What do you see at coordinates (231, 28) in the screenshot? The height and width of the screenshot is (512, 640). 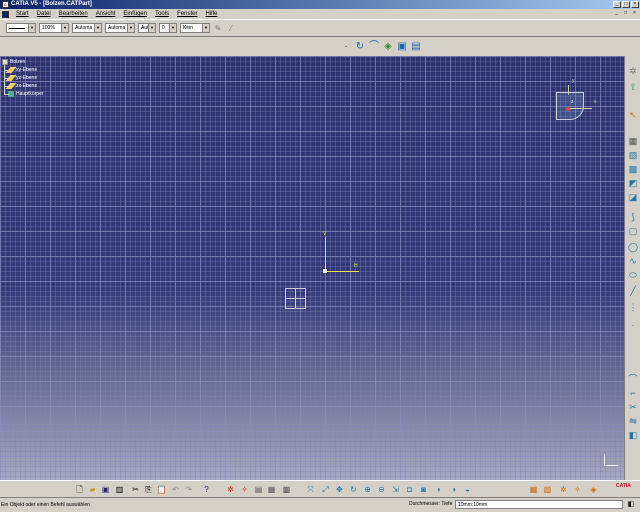 I see `brush-icon: ⁄` at bounding box center [231, 28].